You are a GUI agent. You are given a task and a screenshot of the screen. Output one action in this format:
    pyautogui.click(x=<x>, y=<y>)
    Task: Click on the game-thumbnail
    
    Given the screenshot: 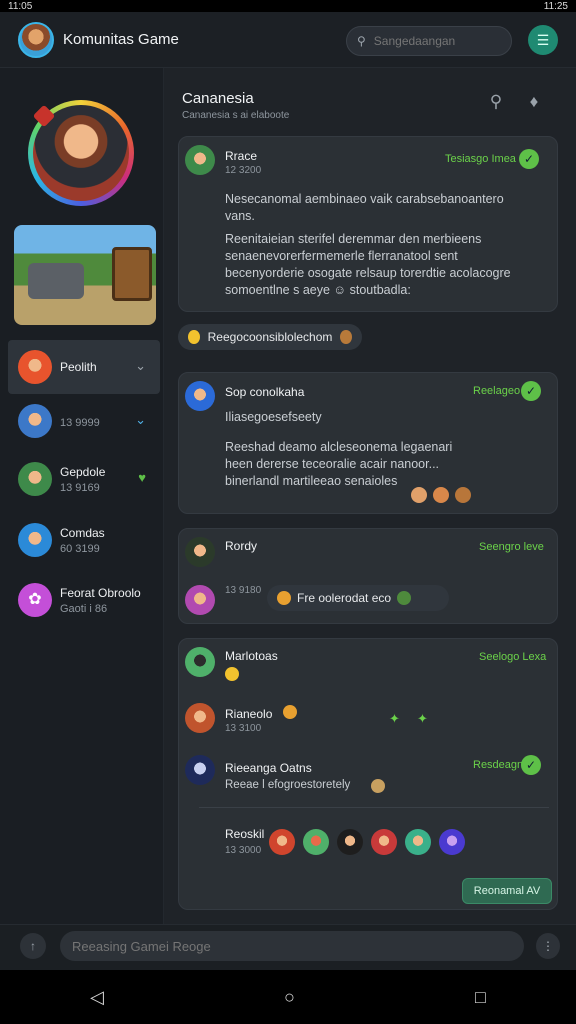 What is the action you would take?
    pyautogui.click(x=85, y=275)
    